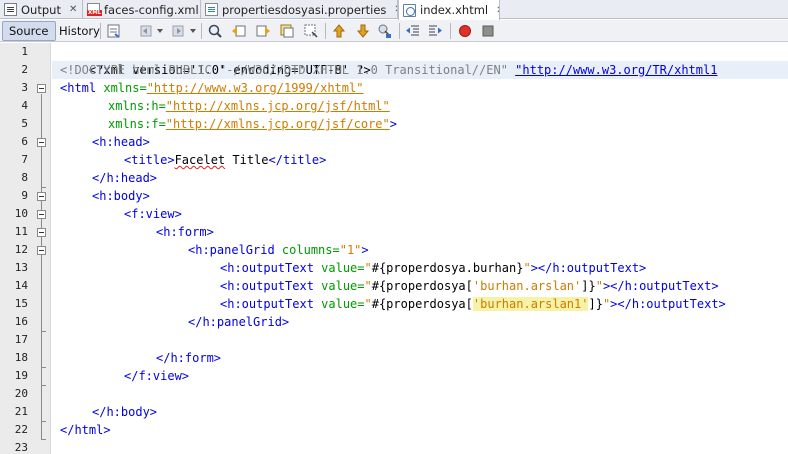 Image resolution: width=788 pixels, height=454 pixels. Describe the element at coordinates (385, 31) in the screenshot. I see `toggle-bookmark-icon` at that location.